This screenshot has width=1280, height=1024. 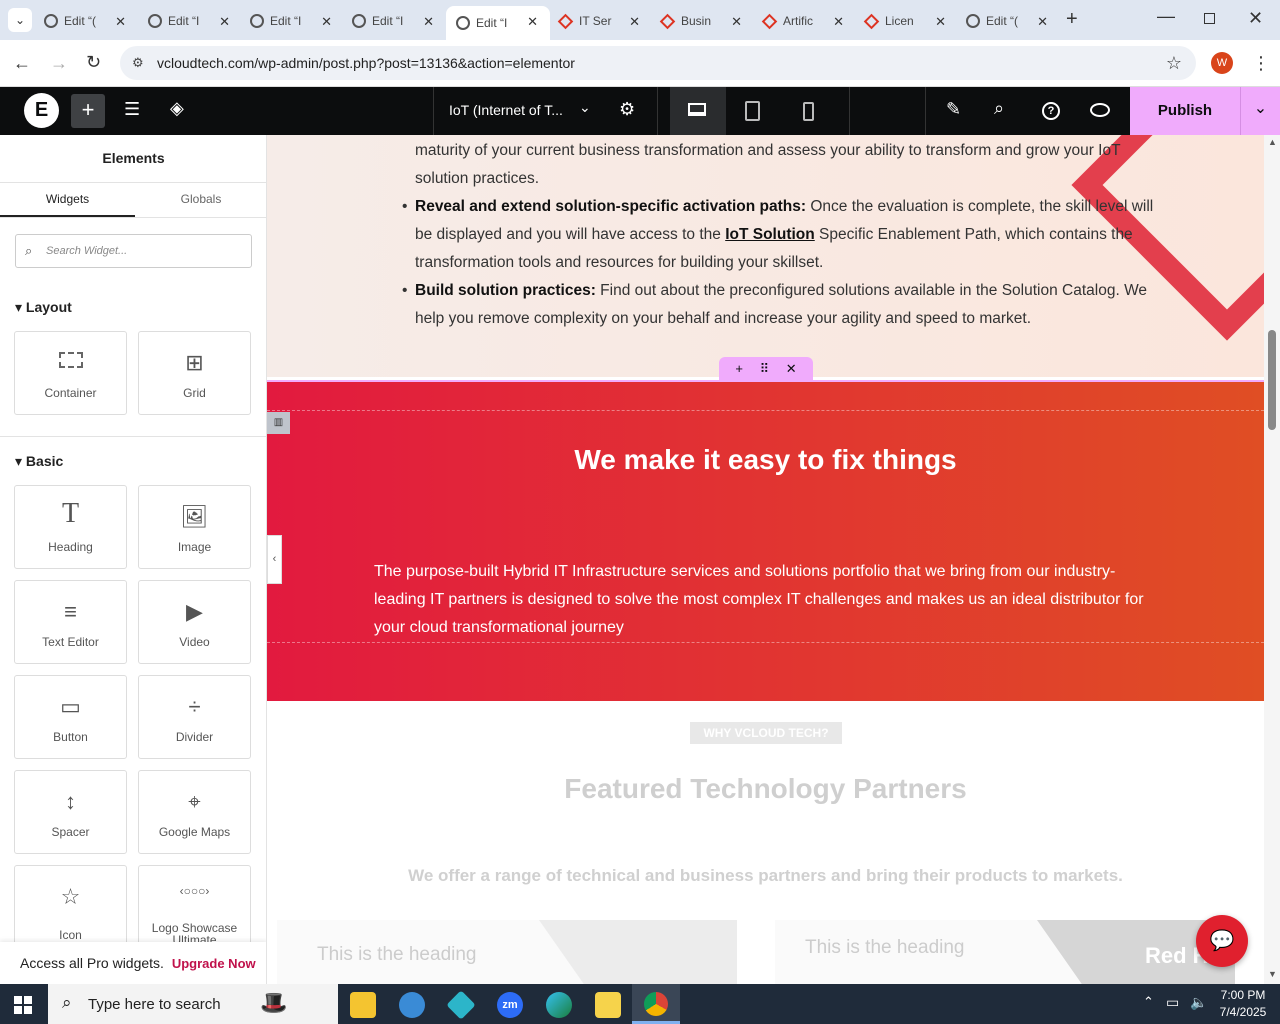 I want to click on vcloud-icon, so click(x=769, y=21).